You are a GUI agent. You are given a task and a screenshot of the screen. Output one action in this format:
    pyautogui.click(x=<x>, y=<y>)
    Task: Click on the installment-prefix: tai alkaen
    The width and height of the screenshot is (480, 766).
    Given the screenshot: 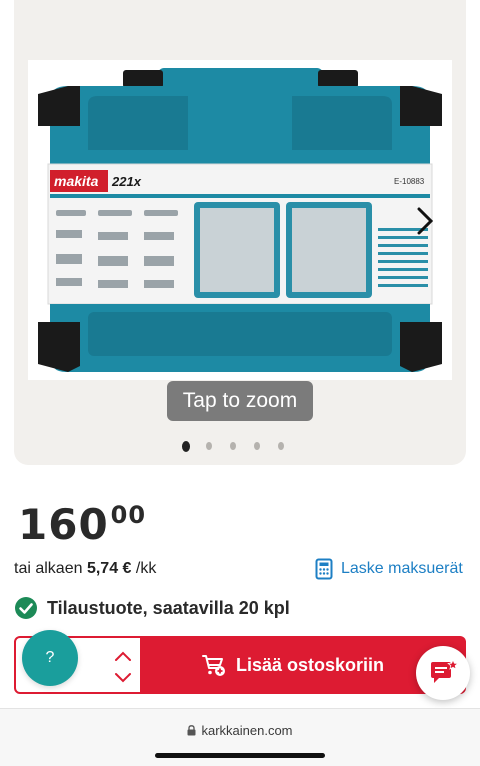 What is the action you would take?
    pyautogui.click(x=48, y=568)
    